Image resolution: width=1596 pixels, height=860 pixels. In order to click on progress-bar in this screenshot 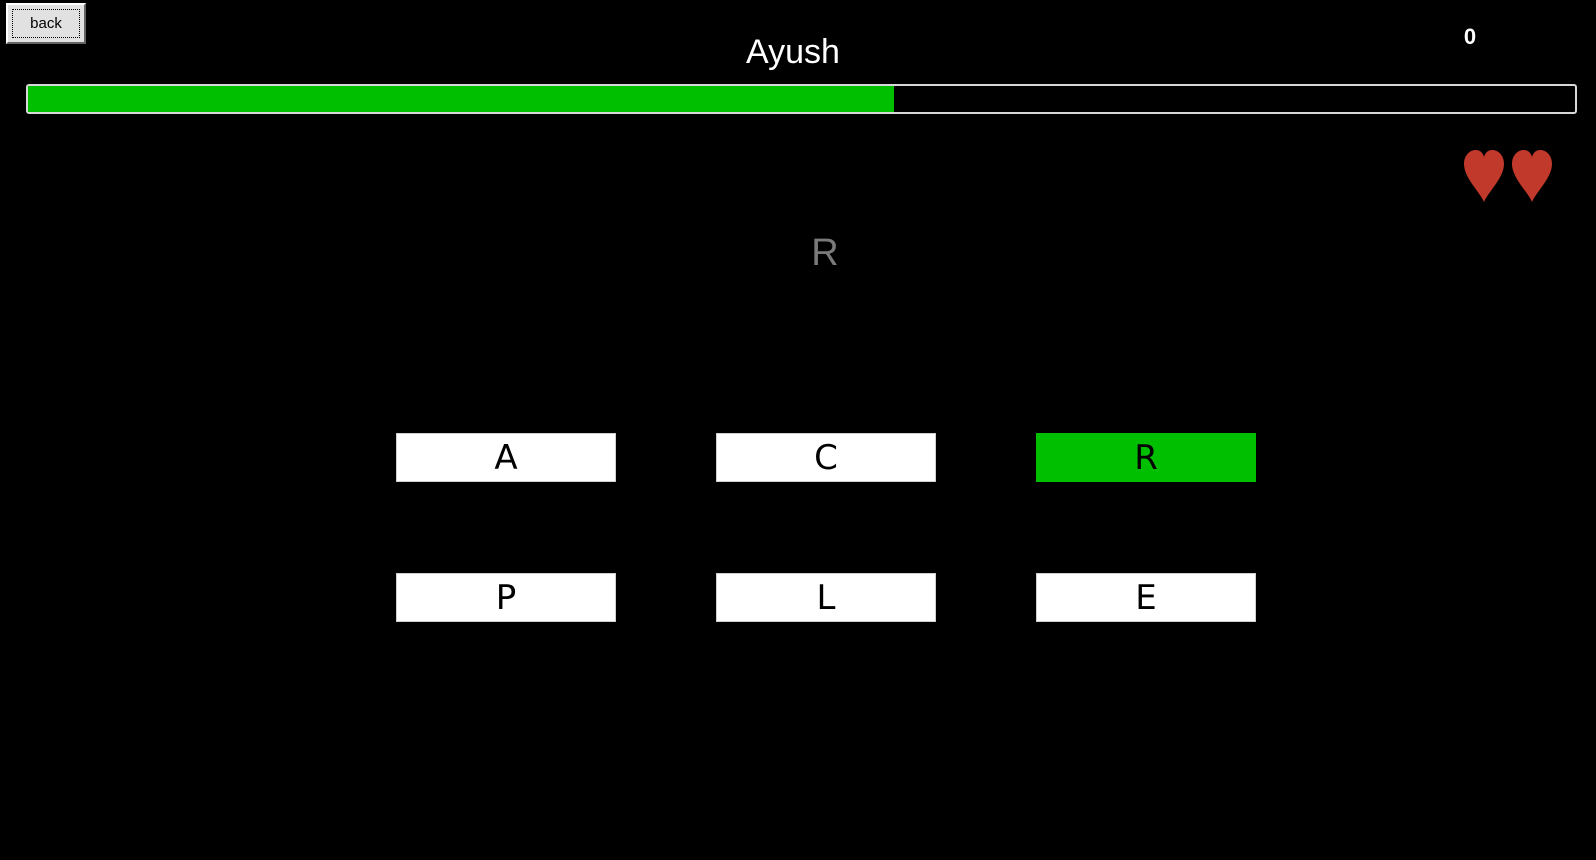, I will do `click(801, 99)`.